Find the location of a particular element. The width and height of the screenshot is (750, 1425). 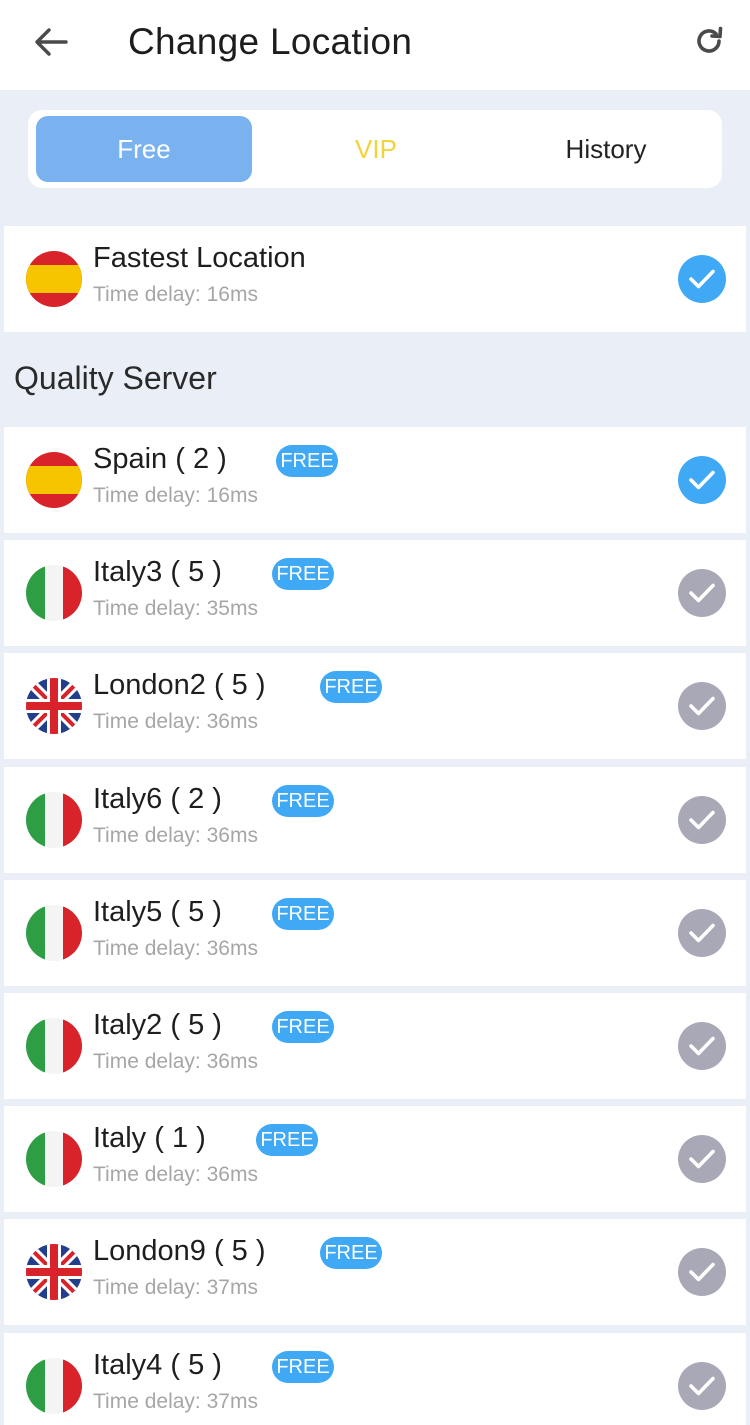

time-delay: Time delay: 35ms is located at coordinates (175, 608).